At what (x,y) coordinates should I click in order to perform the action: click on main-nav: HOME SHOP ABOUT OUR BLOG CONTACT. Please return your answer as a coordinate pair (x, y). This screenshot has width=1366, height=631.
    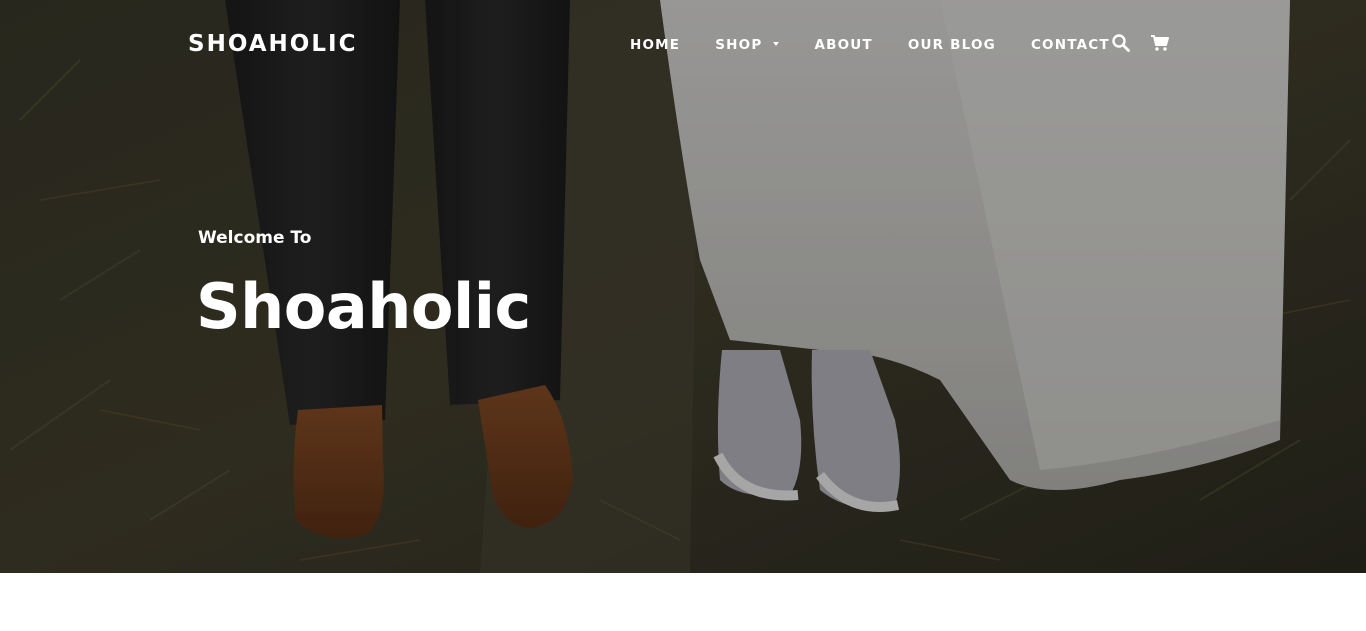
    Looking at the image, I should click on (887, 45).